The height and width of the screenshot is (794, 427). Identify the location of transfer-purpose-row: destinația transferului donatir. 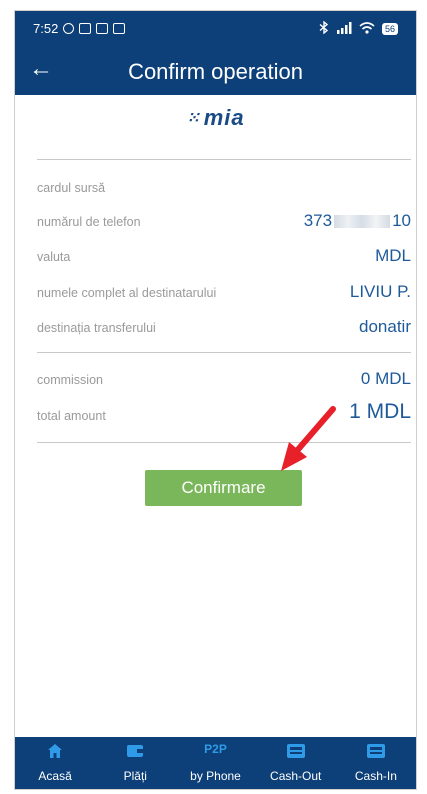
(224, 328).